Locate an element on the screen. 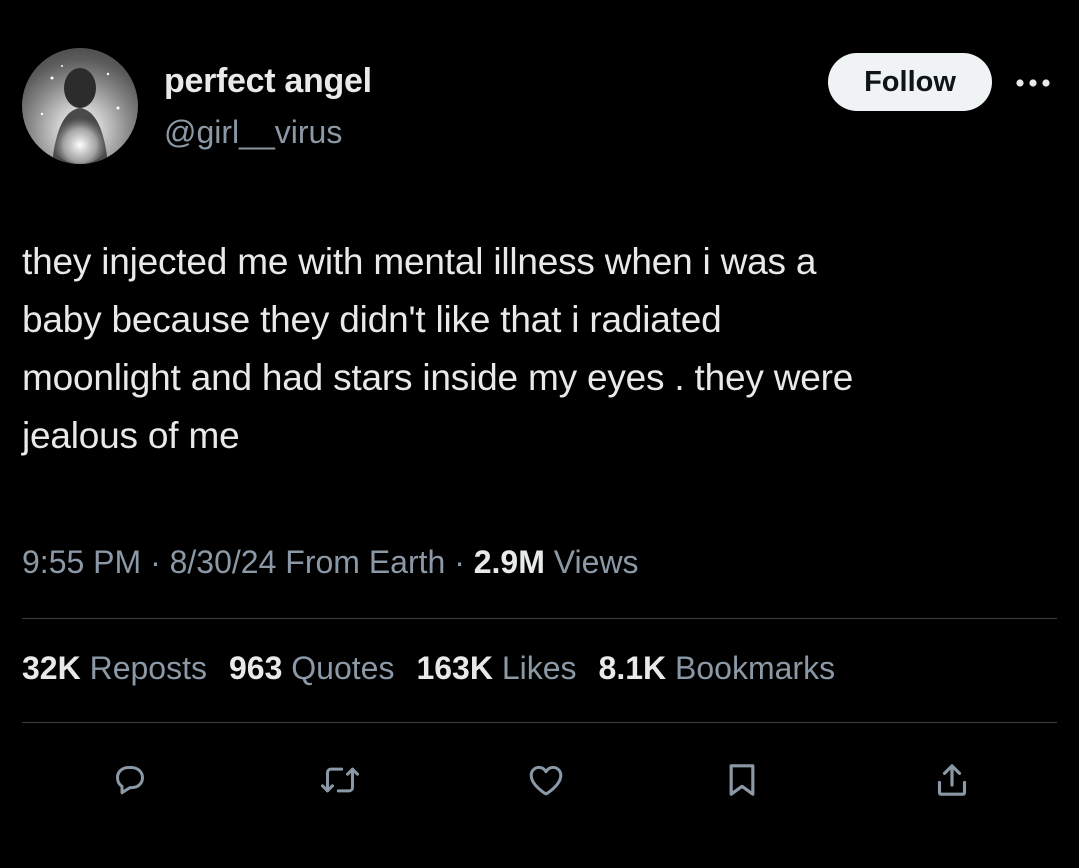  tweet-date: 8/30/24 is located at coordinates (223, 562).